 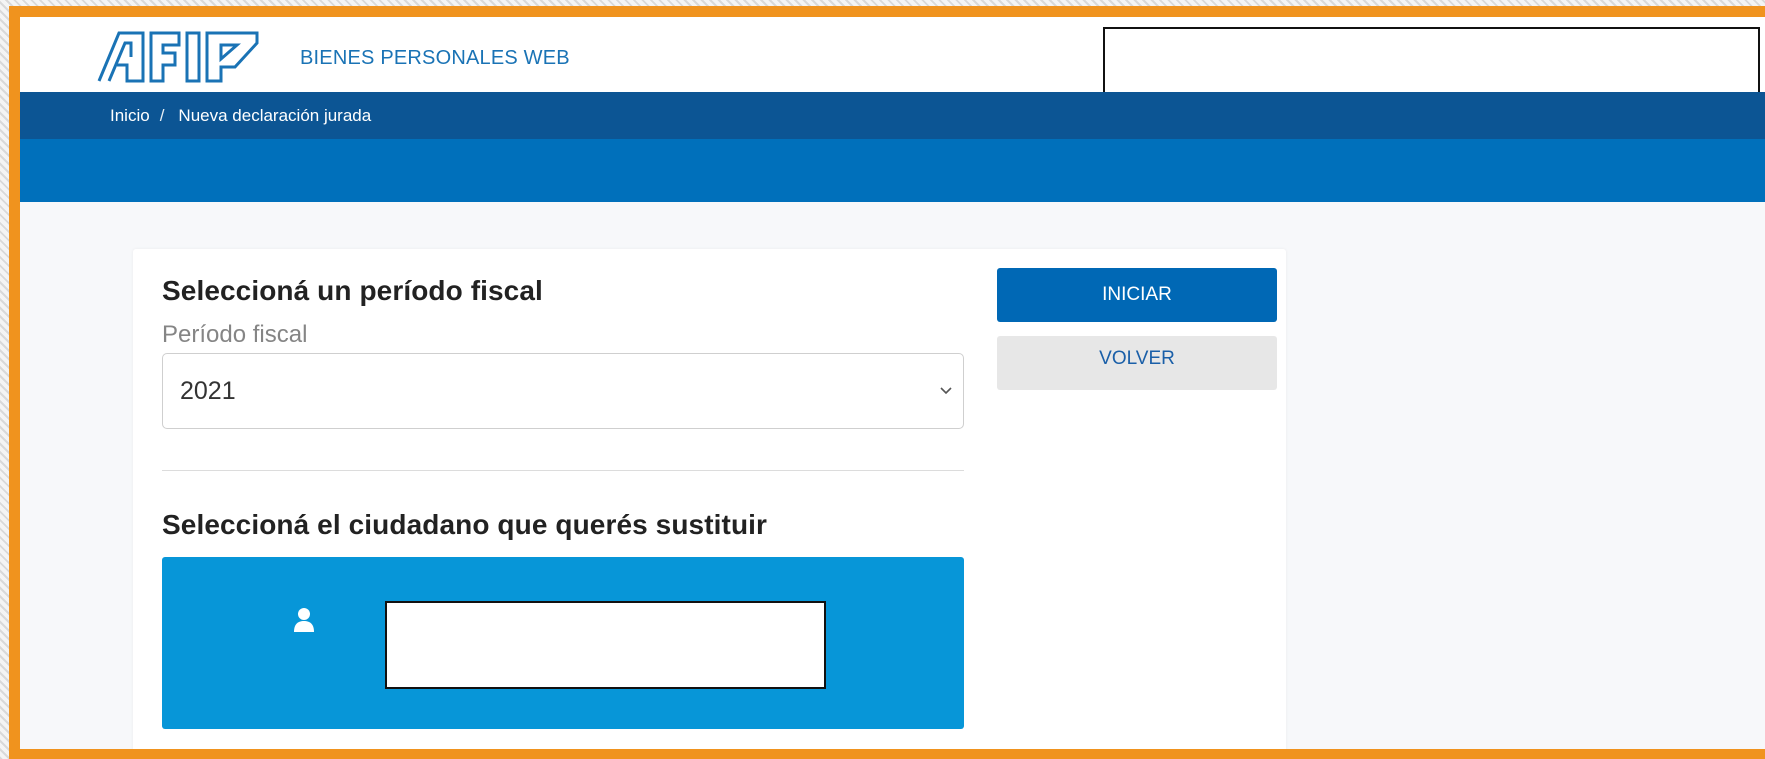 I want to click on citizen-name-redacted, so click(x=605, y=645).